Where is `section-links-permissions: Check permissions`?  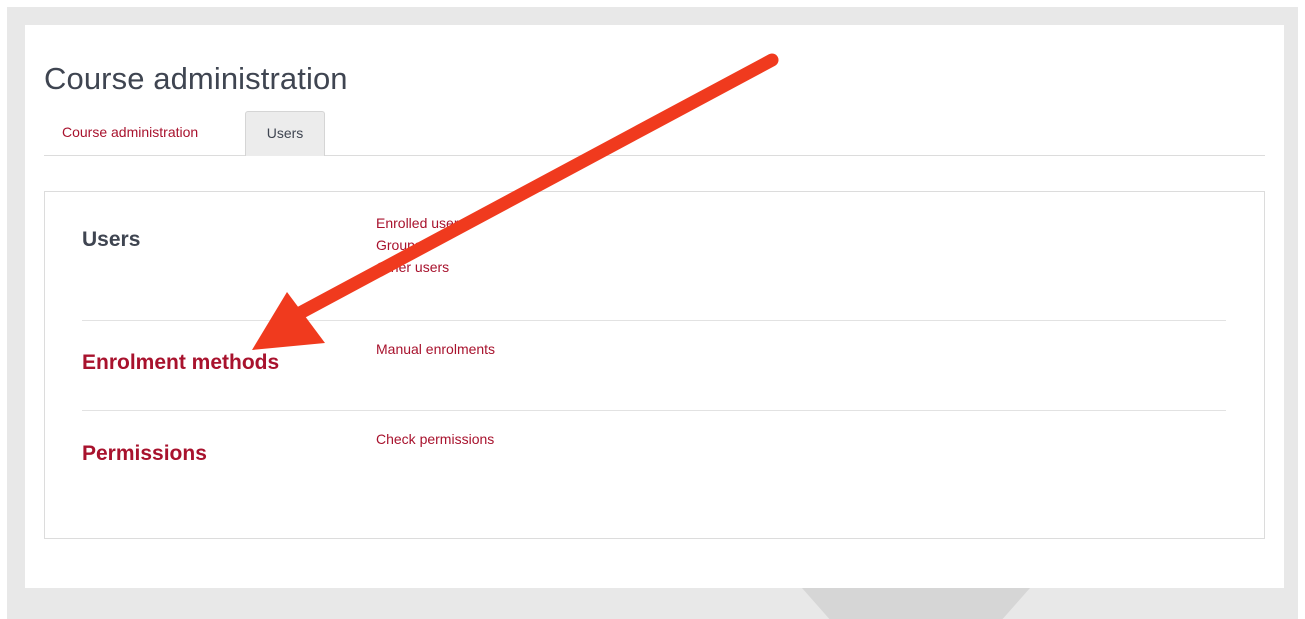
section-links-permissions: Check permissions is located at coordinates (435, 439).